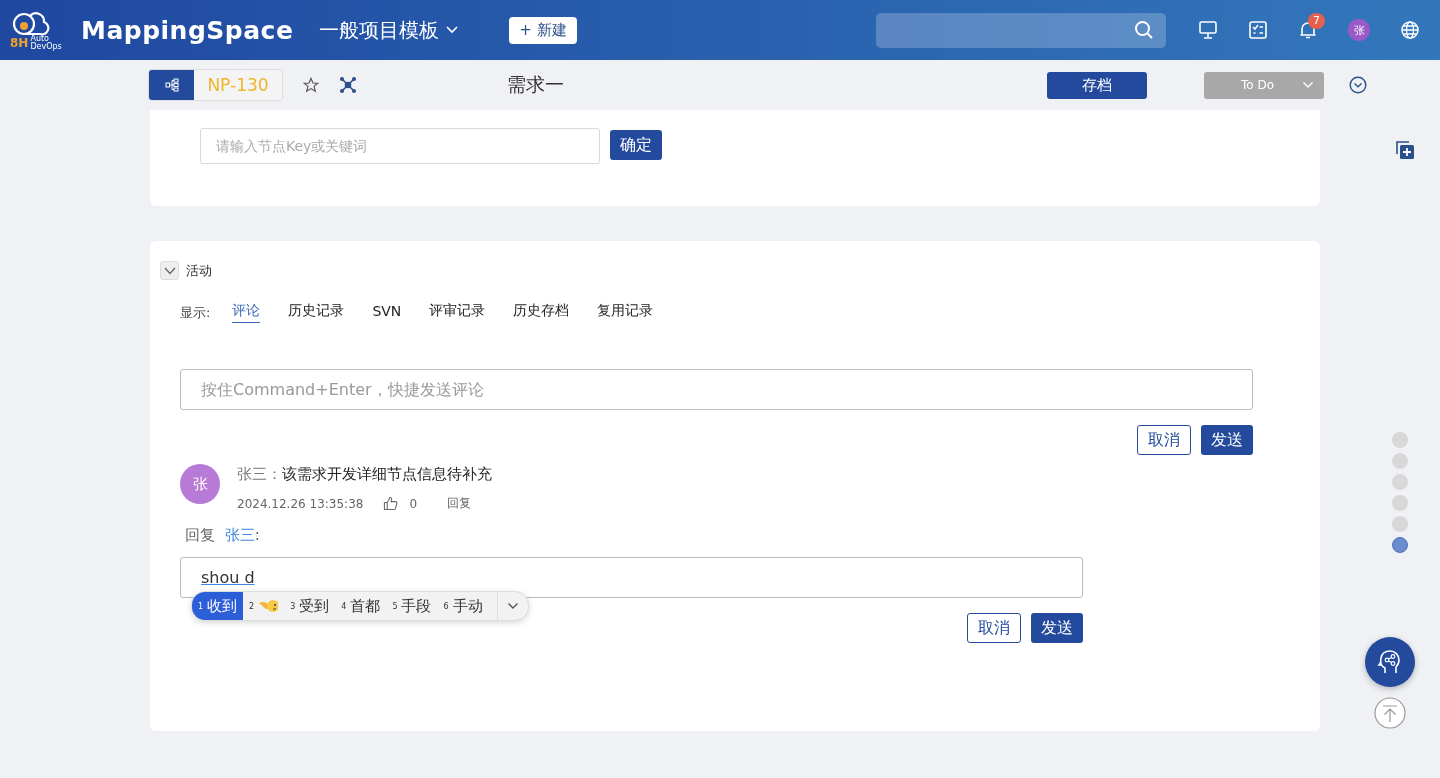 The width and height of the screenshot is (1440, 778). Describe the element at coordinates (389, 30) in the screenshot. I see `project-dropdown: 一般项目模板` at that location.